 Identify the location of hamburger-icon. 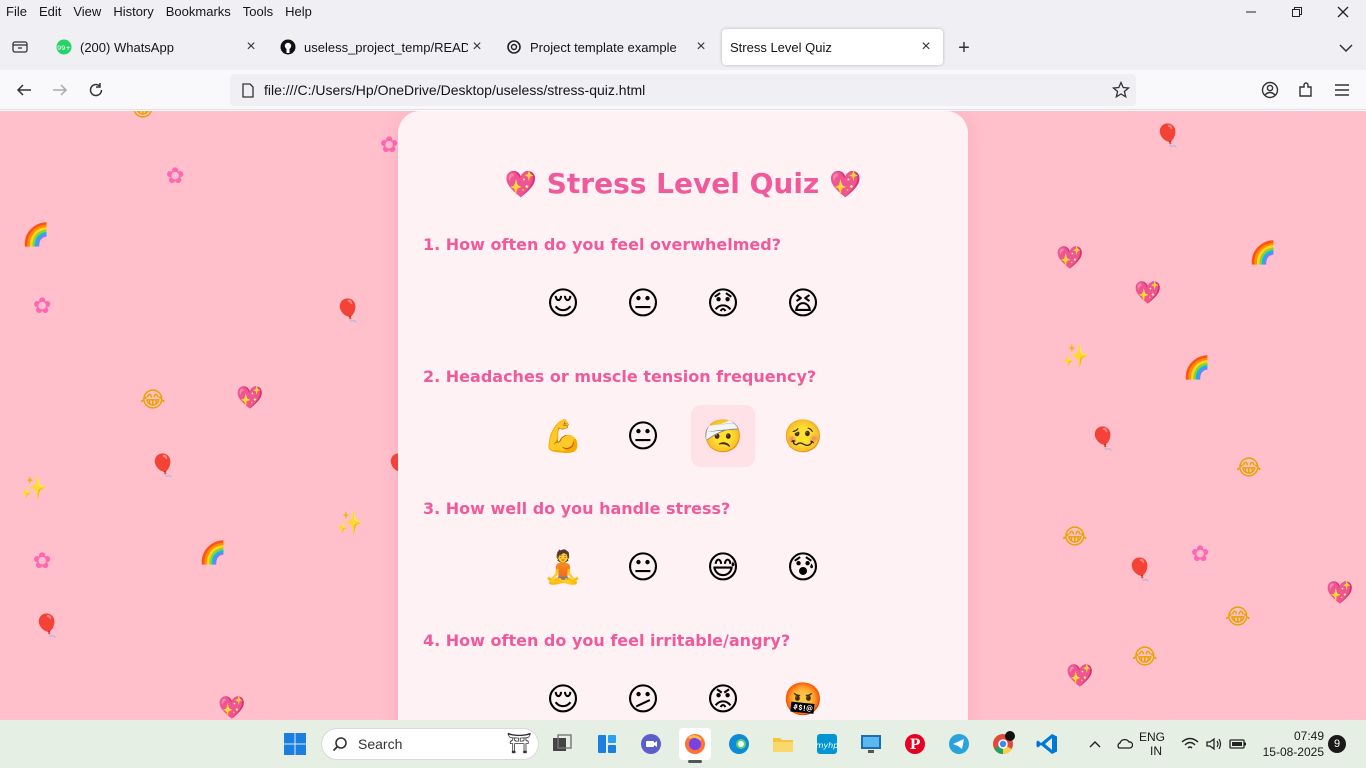
(1342, 90).